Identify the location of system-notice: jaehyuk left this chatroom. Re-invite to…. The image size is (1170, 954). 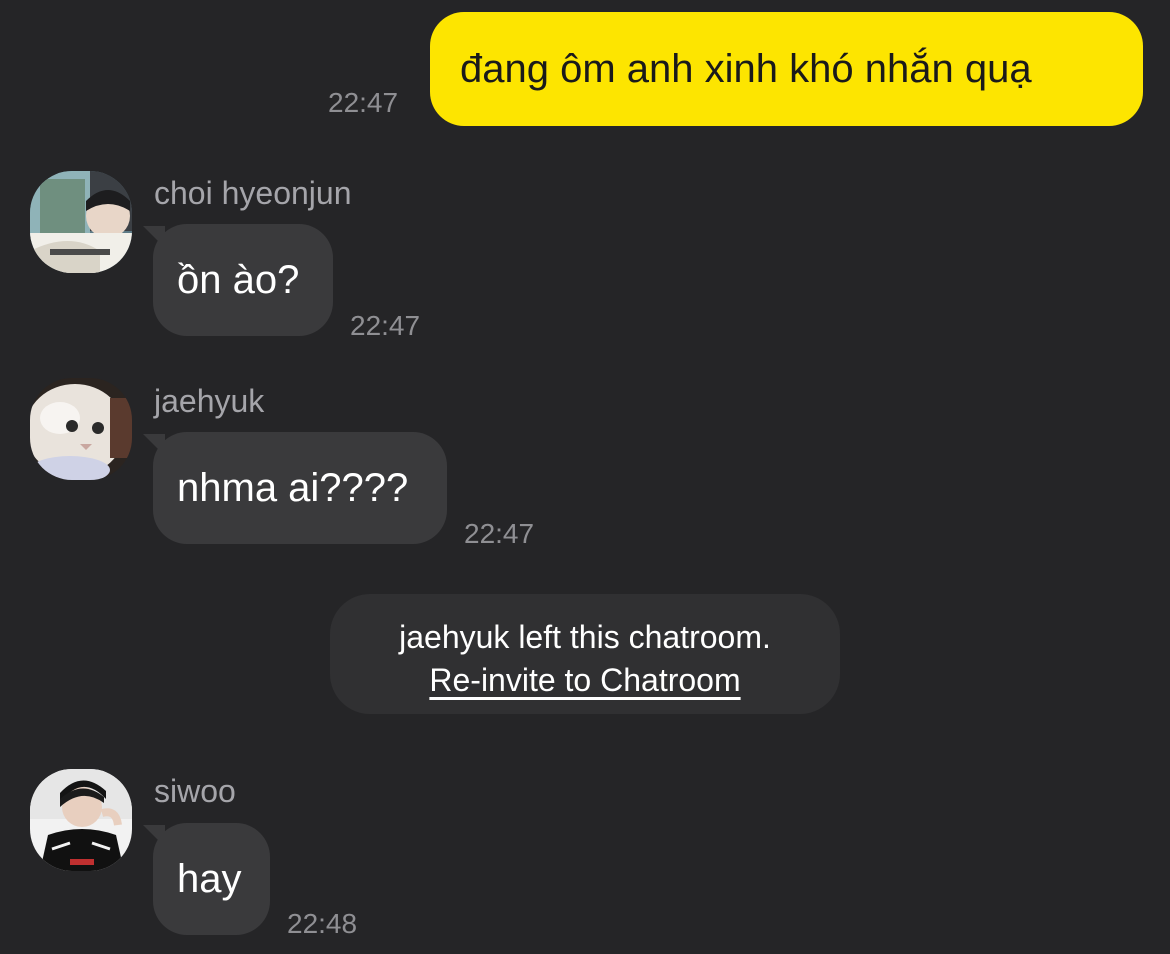
(585, 654).